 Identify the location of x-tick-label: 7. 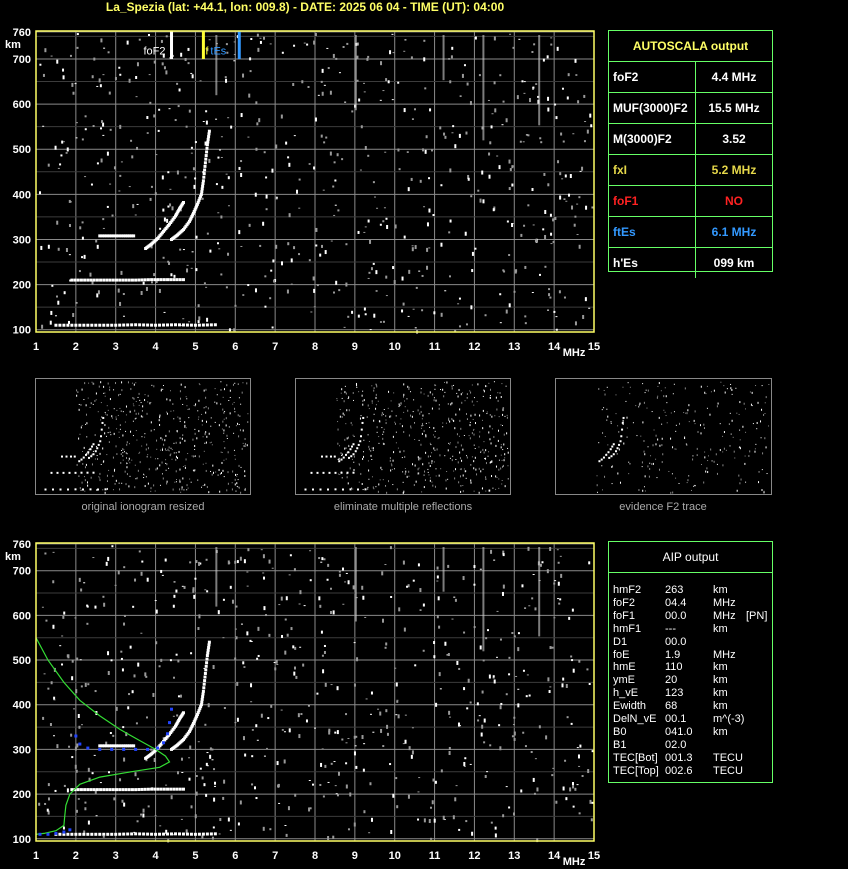
(275, 347).